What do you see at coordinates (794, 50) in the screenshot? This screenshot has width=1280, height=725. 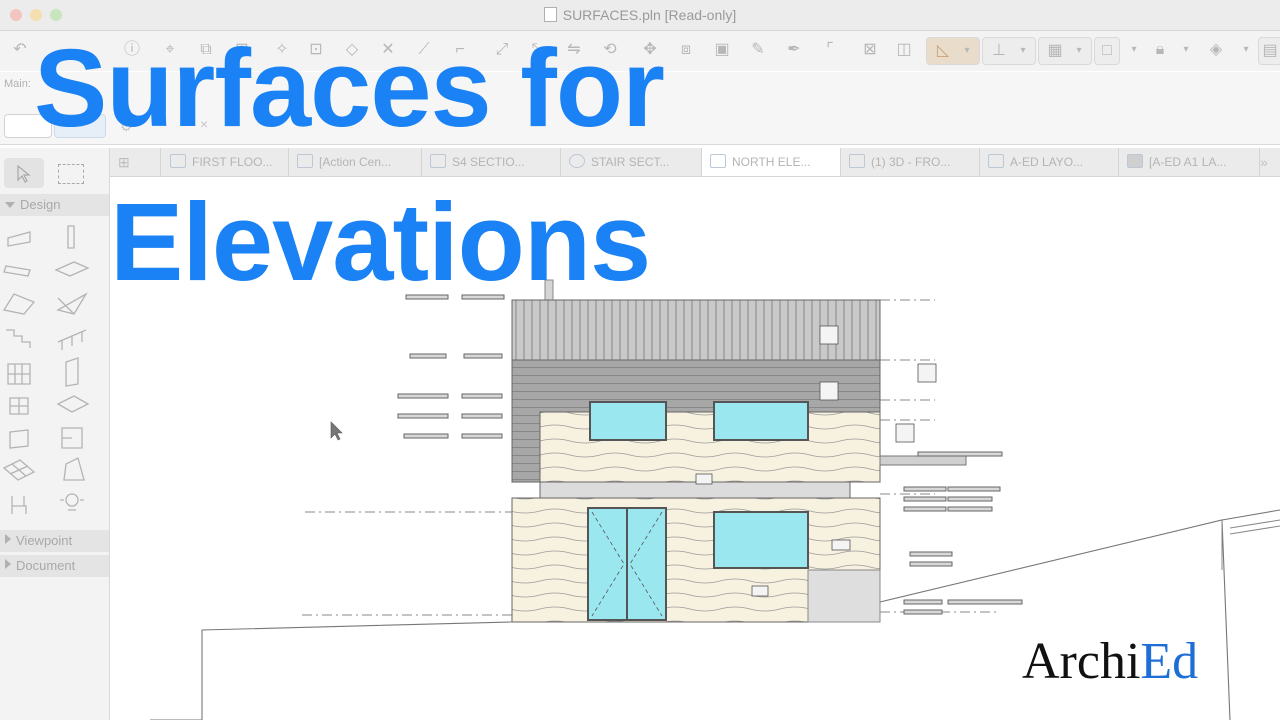 I see `inject-icon: ✒` at bounding box center [794, 50].